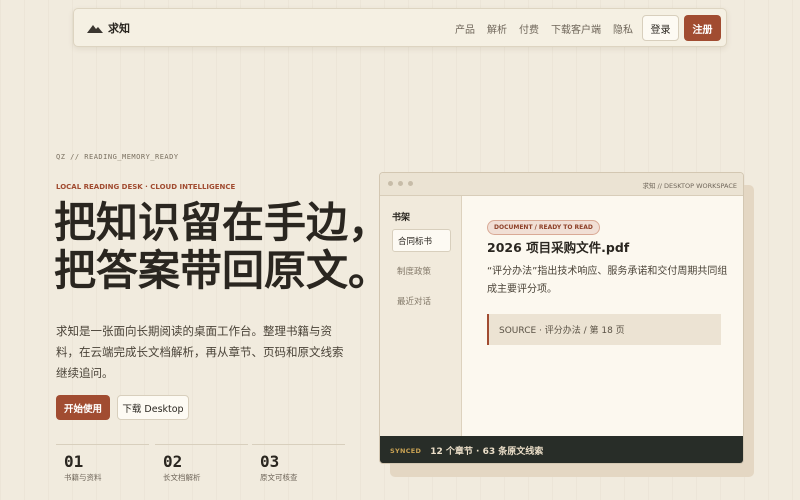  Describe the element at coordinates (604, 329) in the screenshot. I see `source-citation: SOURCE · 评分办法 / 第 18 页` at that location.